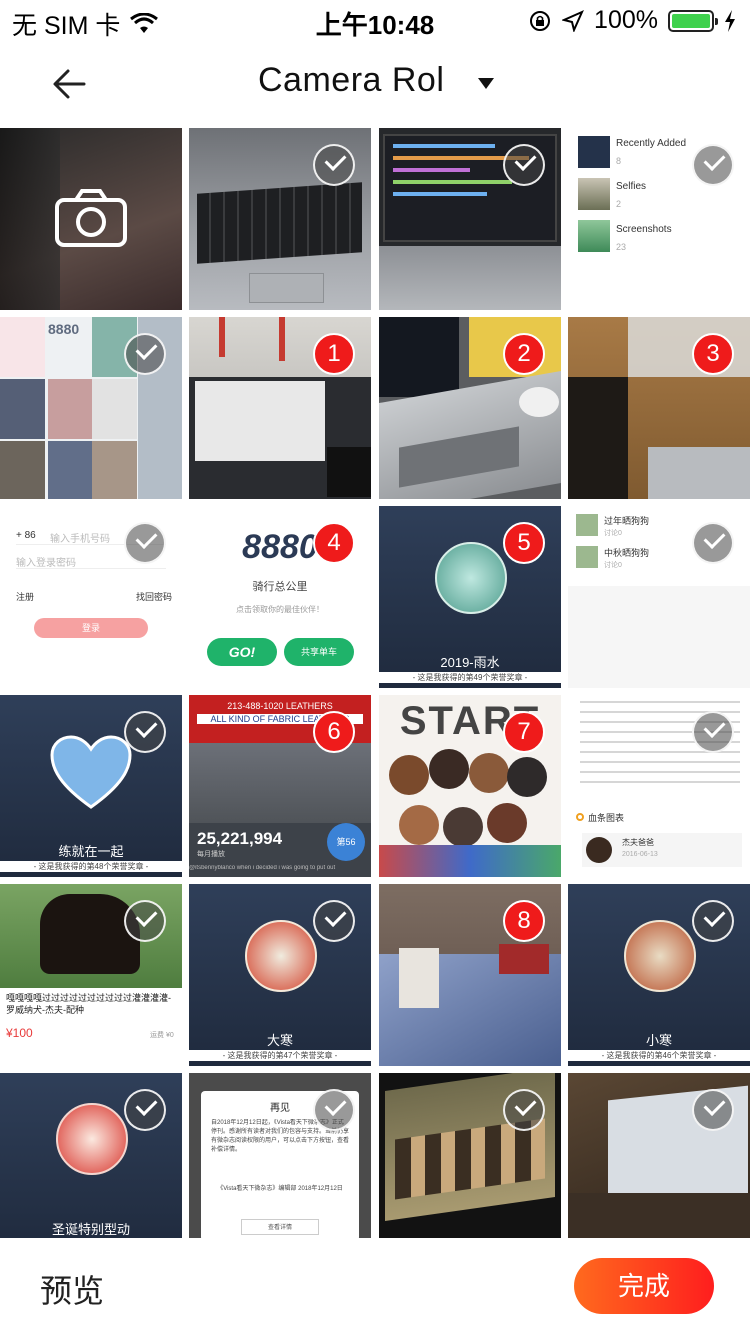  What do you see at coordinates (524, 354) in the screenshot?
I see `selection-number-badge: 2` at bounding box center [524, 354].